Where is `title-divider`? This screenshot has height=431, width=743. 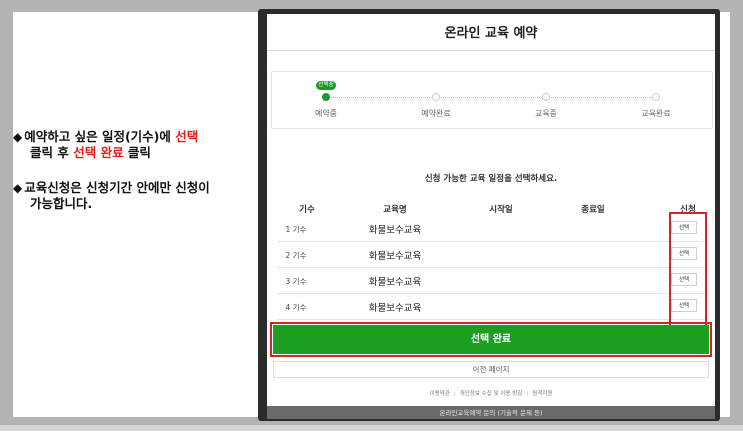
title-divider is located at coordinates (491, 50).